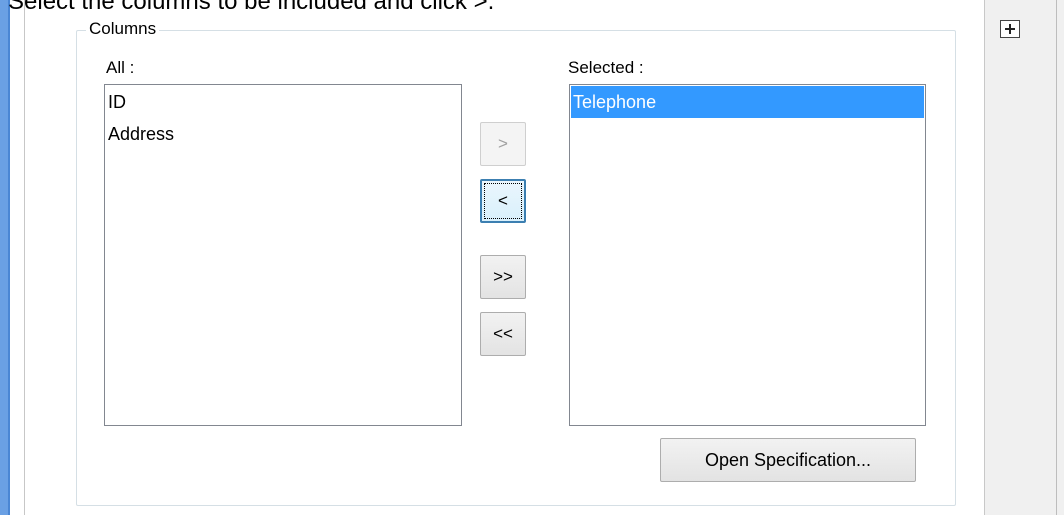 This screenshot has height=515, width=1064. Describe the element at coordinates (5, 257) in the screenshot. I see `left-accent-bar` at that location.